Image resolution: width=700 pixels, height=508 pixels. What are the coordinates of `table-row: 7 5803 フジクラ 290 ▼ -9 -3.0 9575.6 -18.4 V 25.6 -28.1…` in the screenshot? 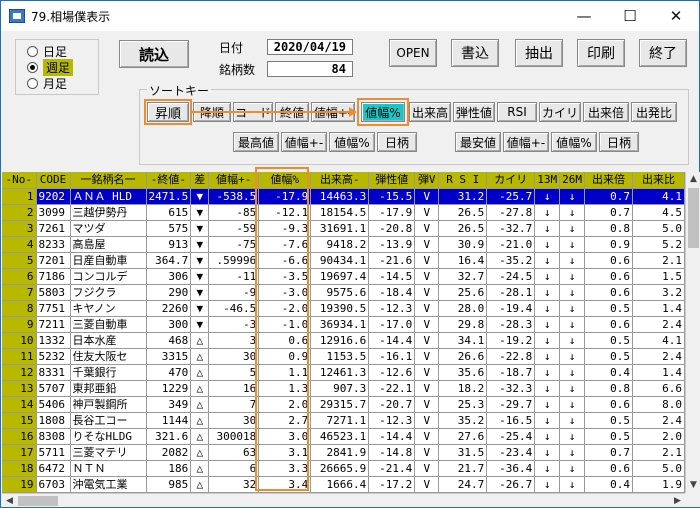 It's located at (343, 292).